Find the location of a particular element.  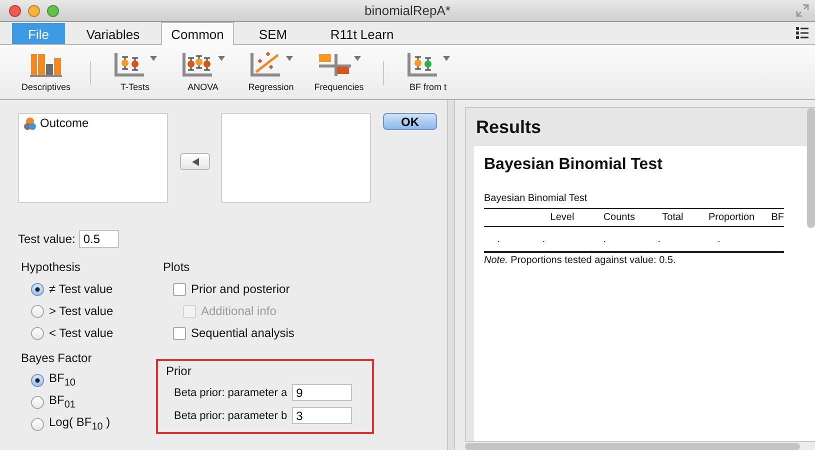

tab: SEM is located at coordinates (273, 34).